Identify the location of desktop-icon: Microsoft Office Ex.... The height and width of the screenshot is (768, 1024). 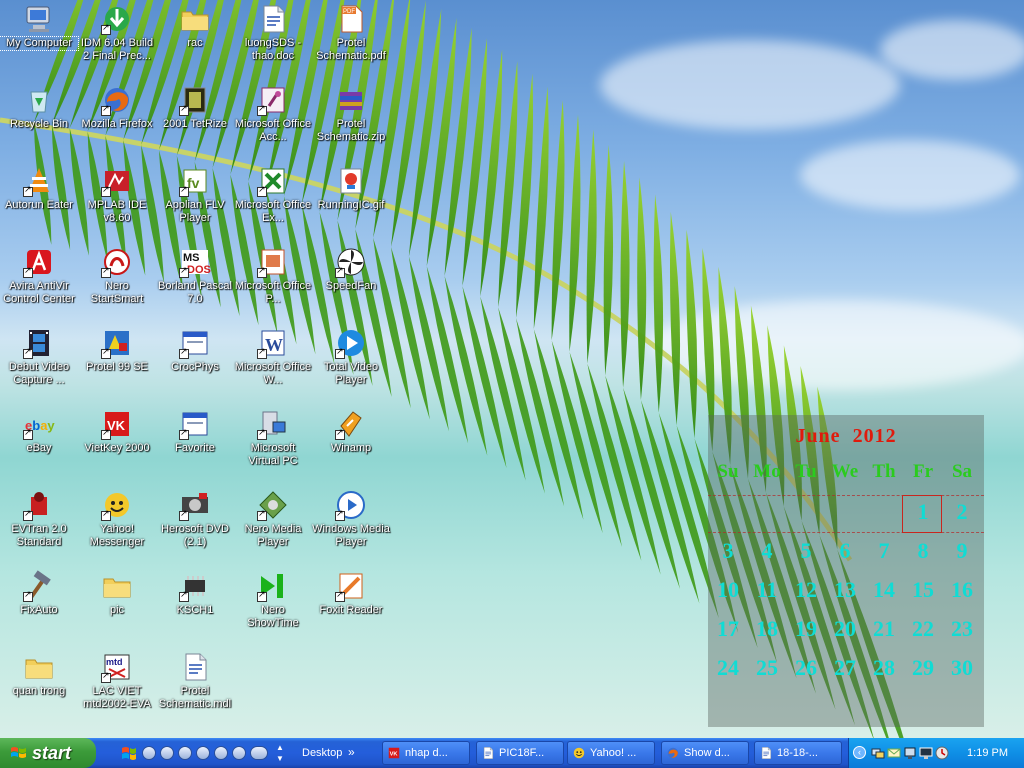
(273, 195).